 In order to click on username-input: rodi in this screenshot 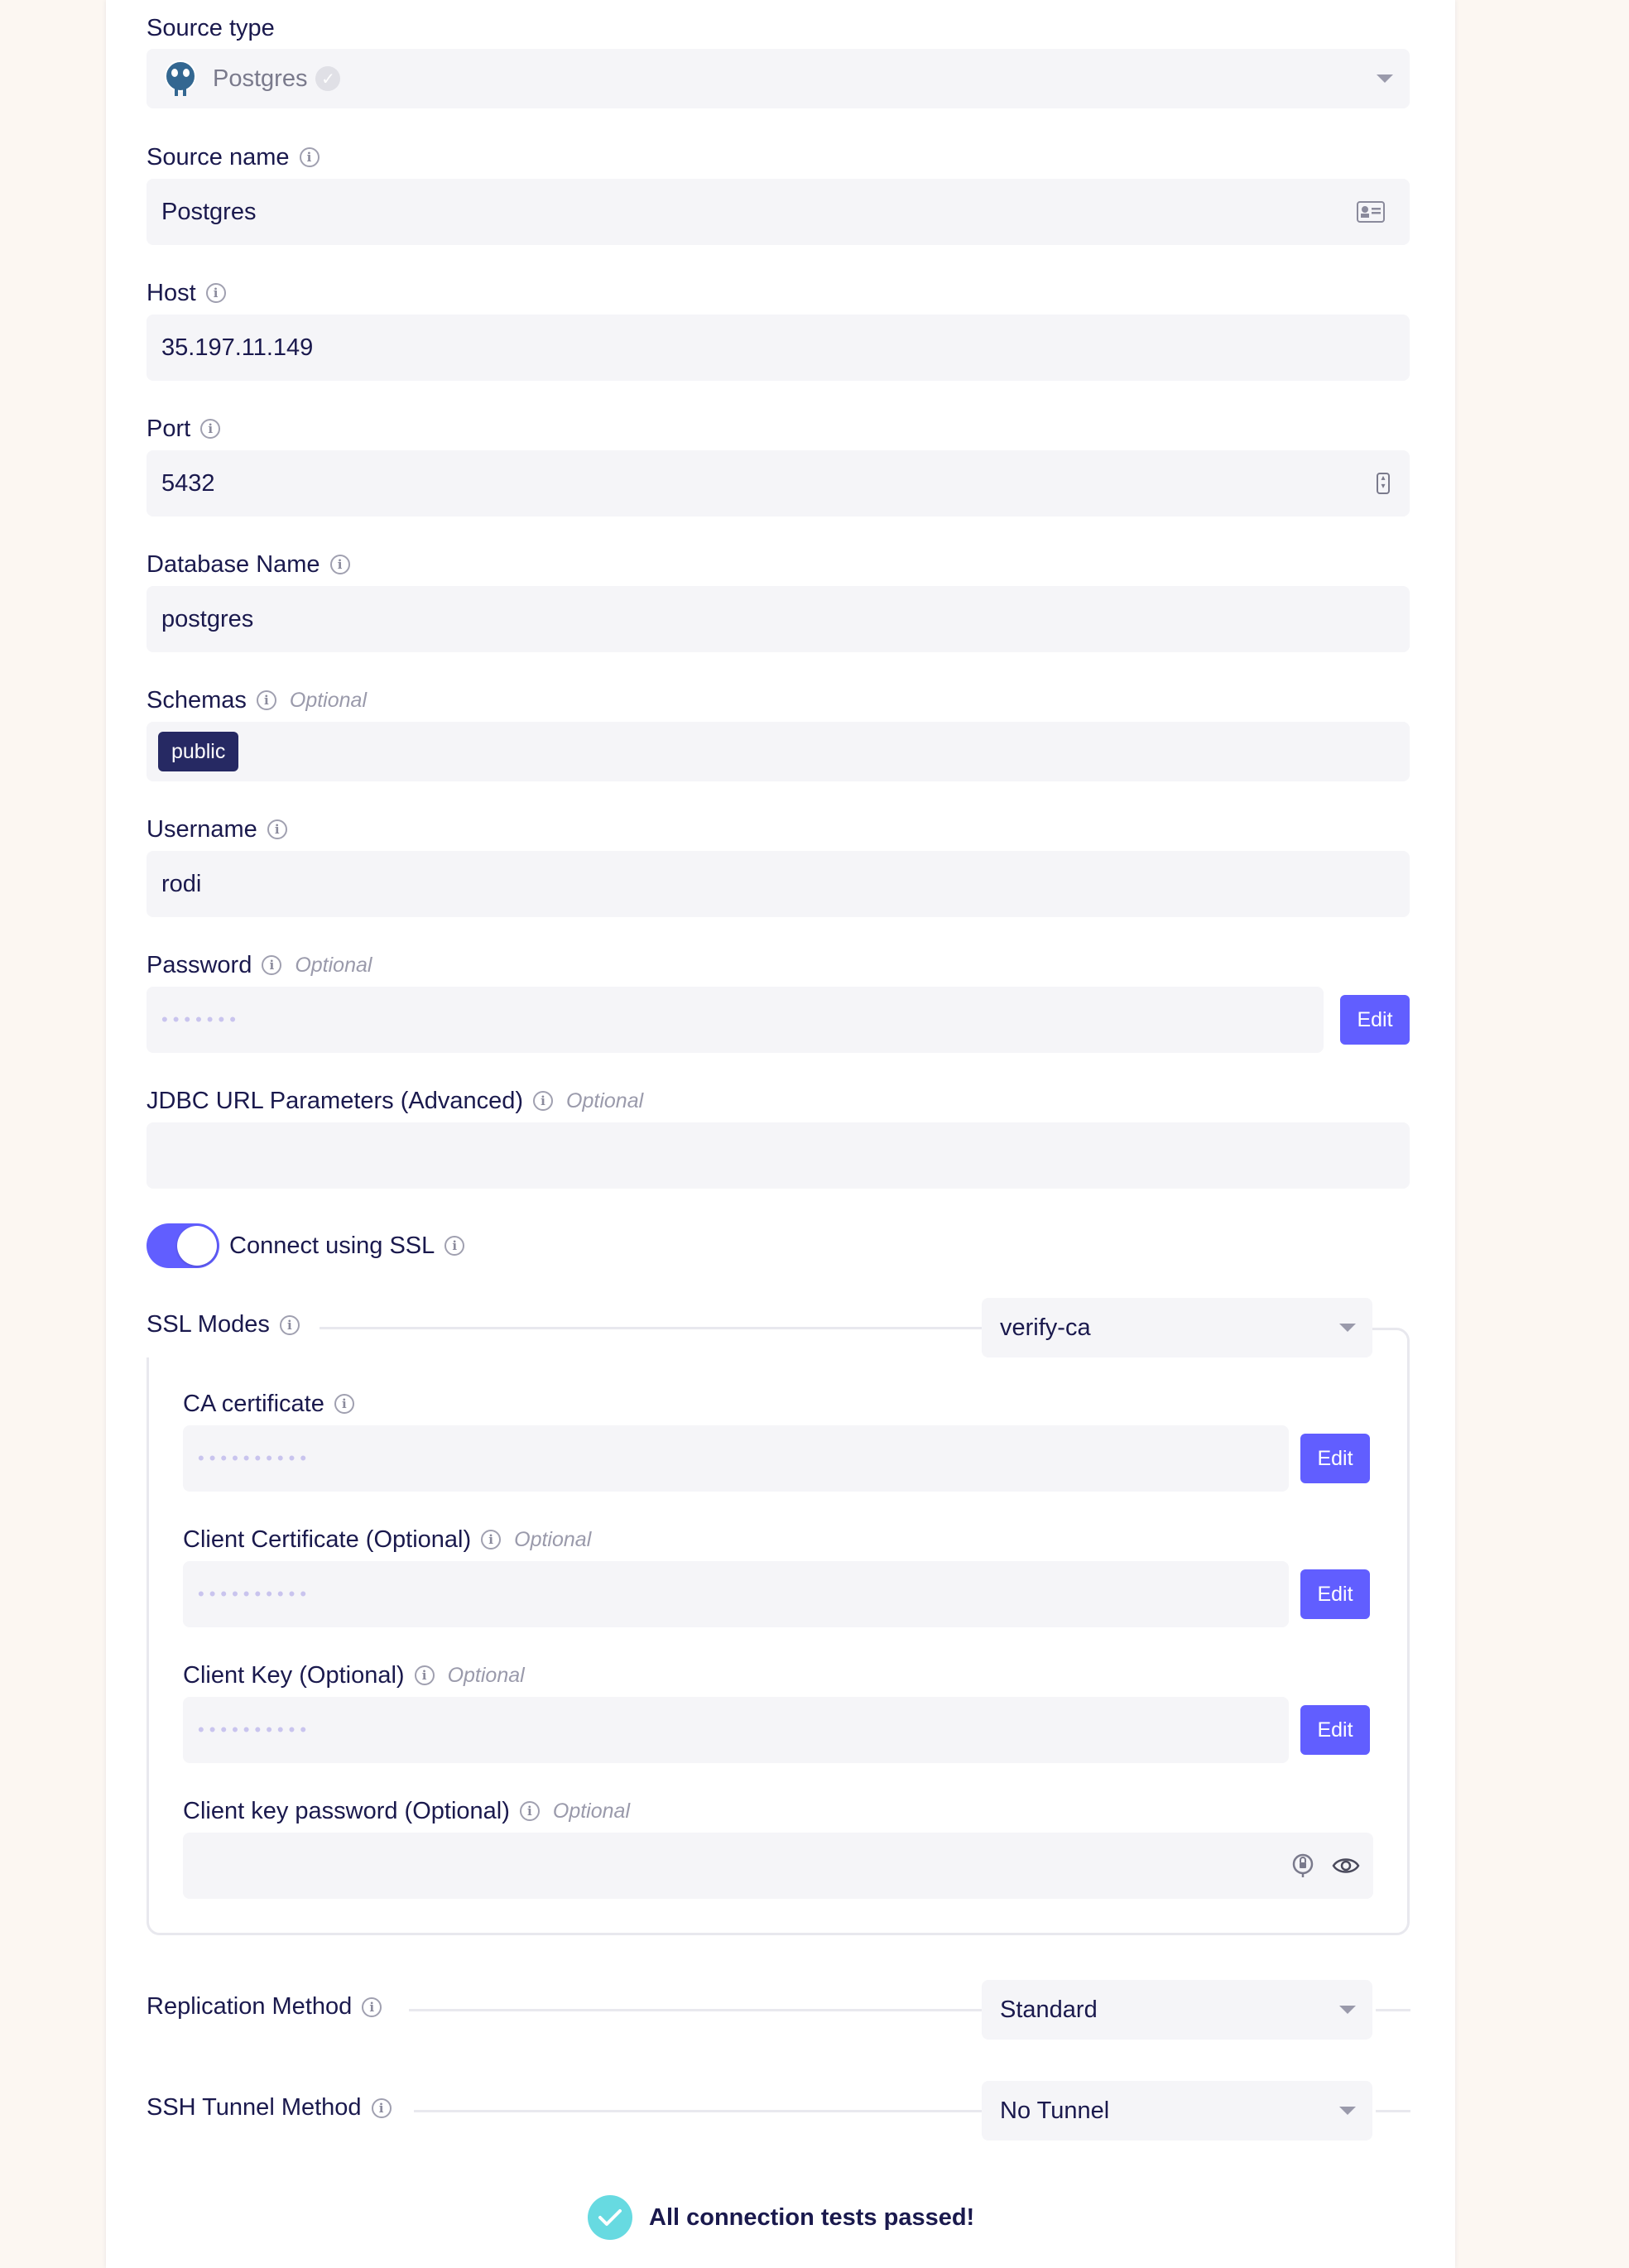, I will do `click(778, 884)`.